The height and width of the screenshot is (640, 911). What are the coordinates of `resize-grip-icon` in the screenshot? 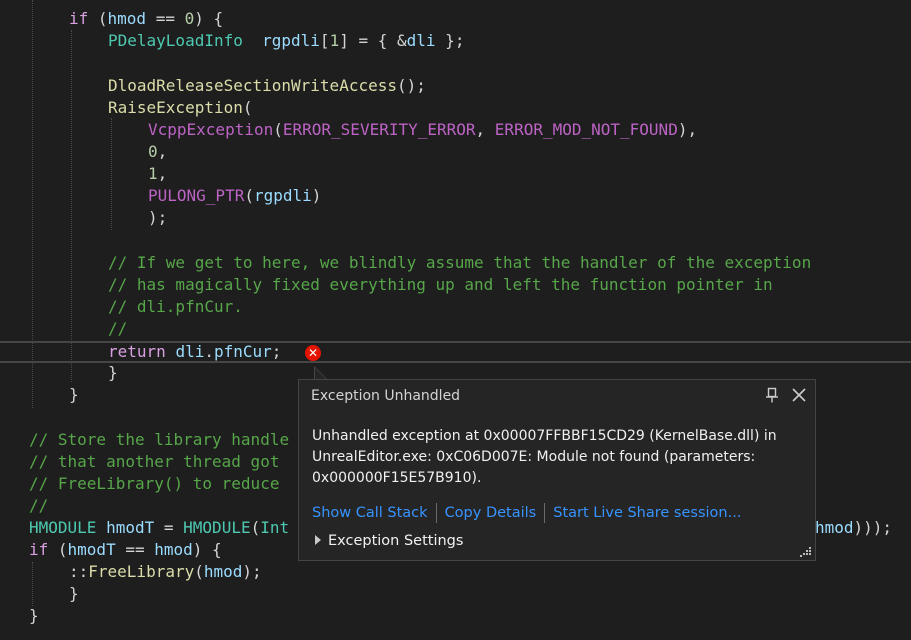 It's located at (805, 551).